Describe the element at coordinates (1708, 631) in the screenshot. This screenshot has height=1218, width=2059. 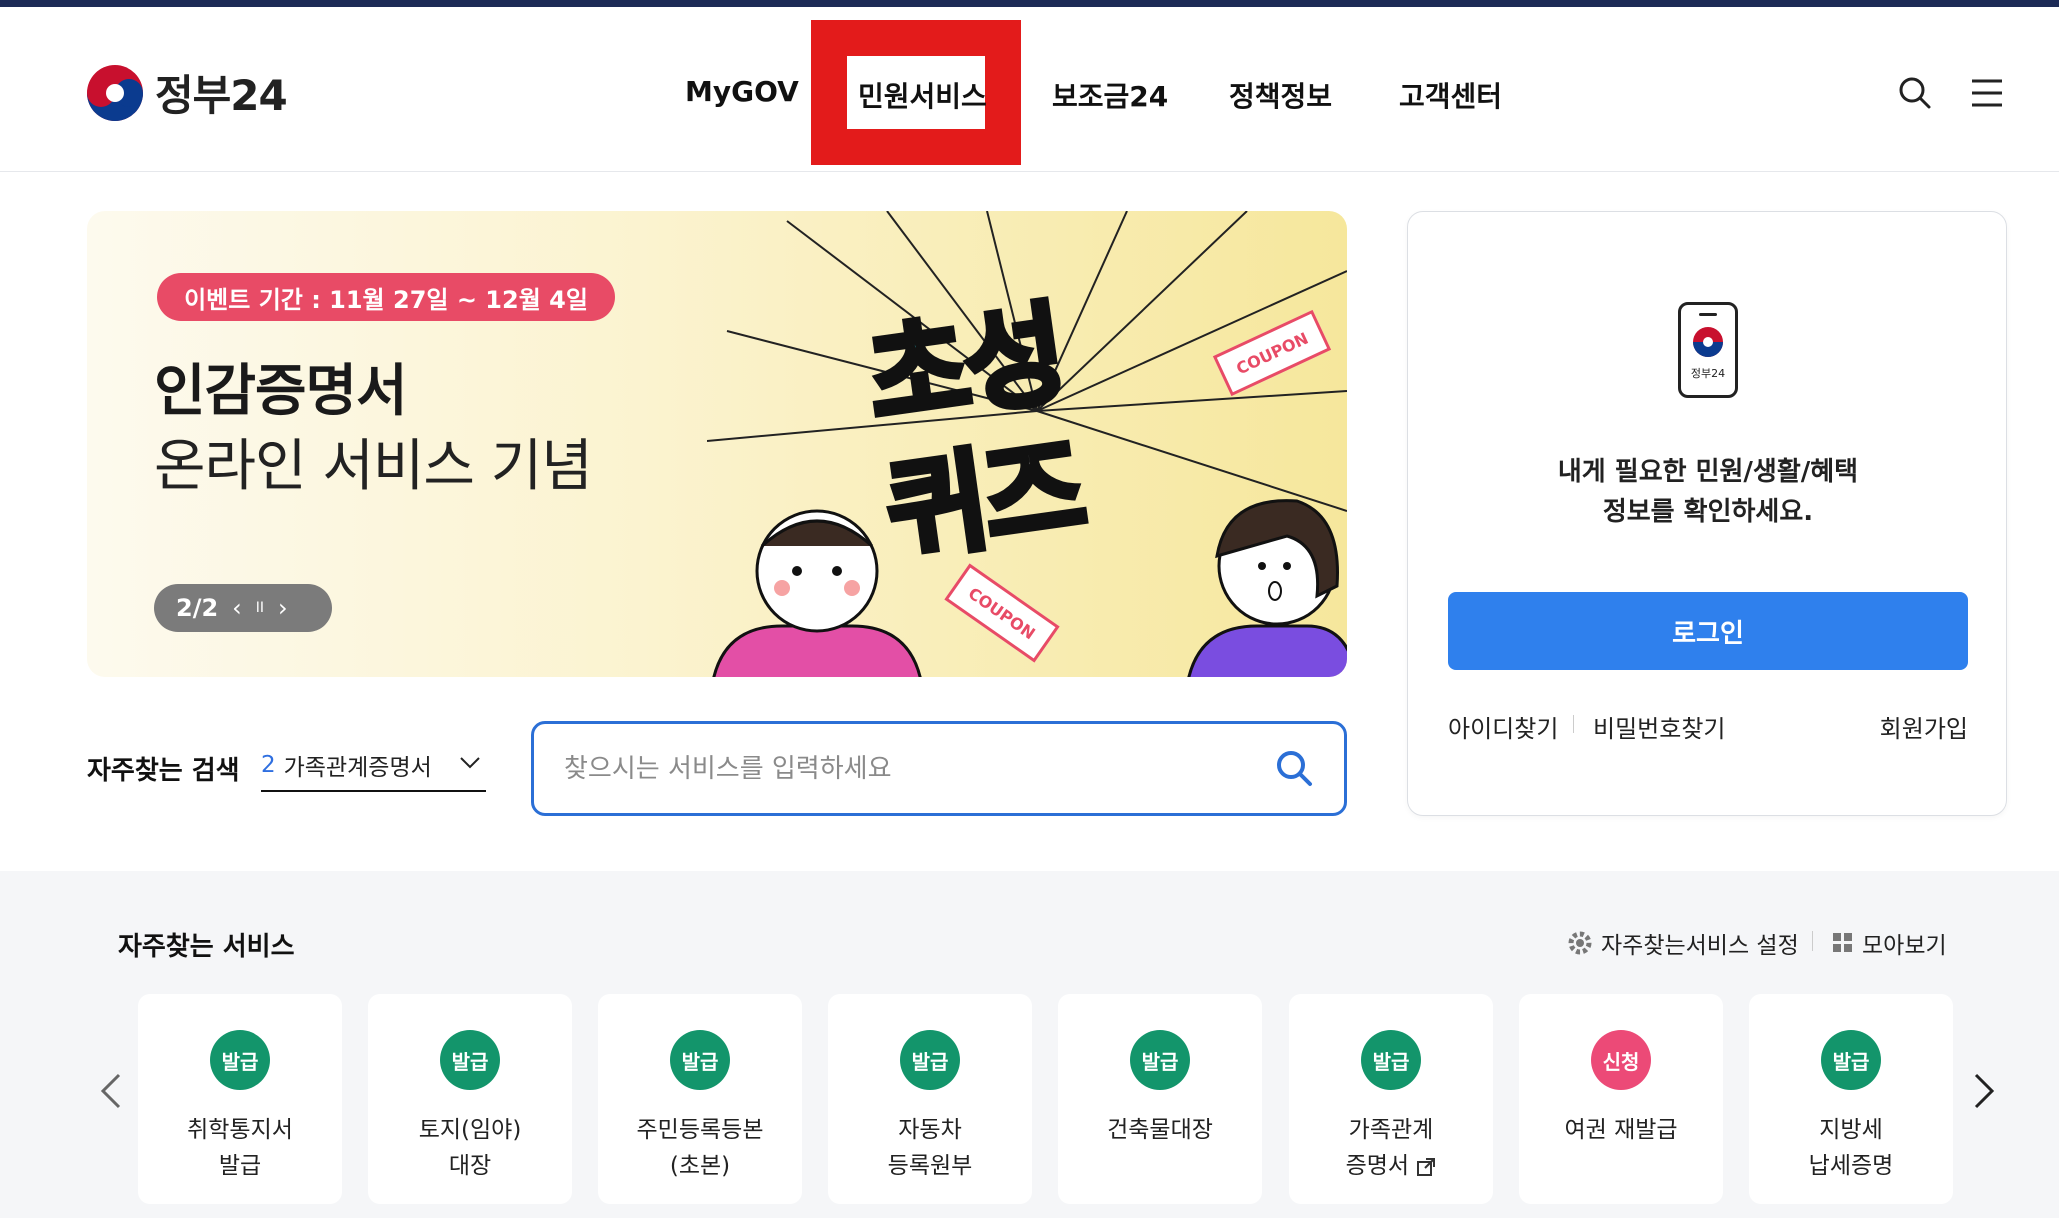
I see `login-button: 로그인` at that location.